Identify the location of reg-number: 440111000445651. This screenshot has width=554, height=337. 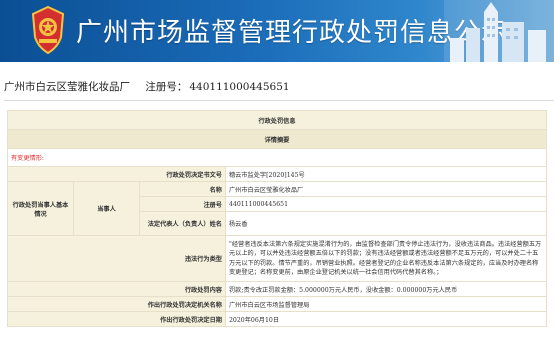
(239, 87).